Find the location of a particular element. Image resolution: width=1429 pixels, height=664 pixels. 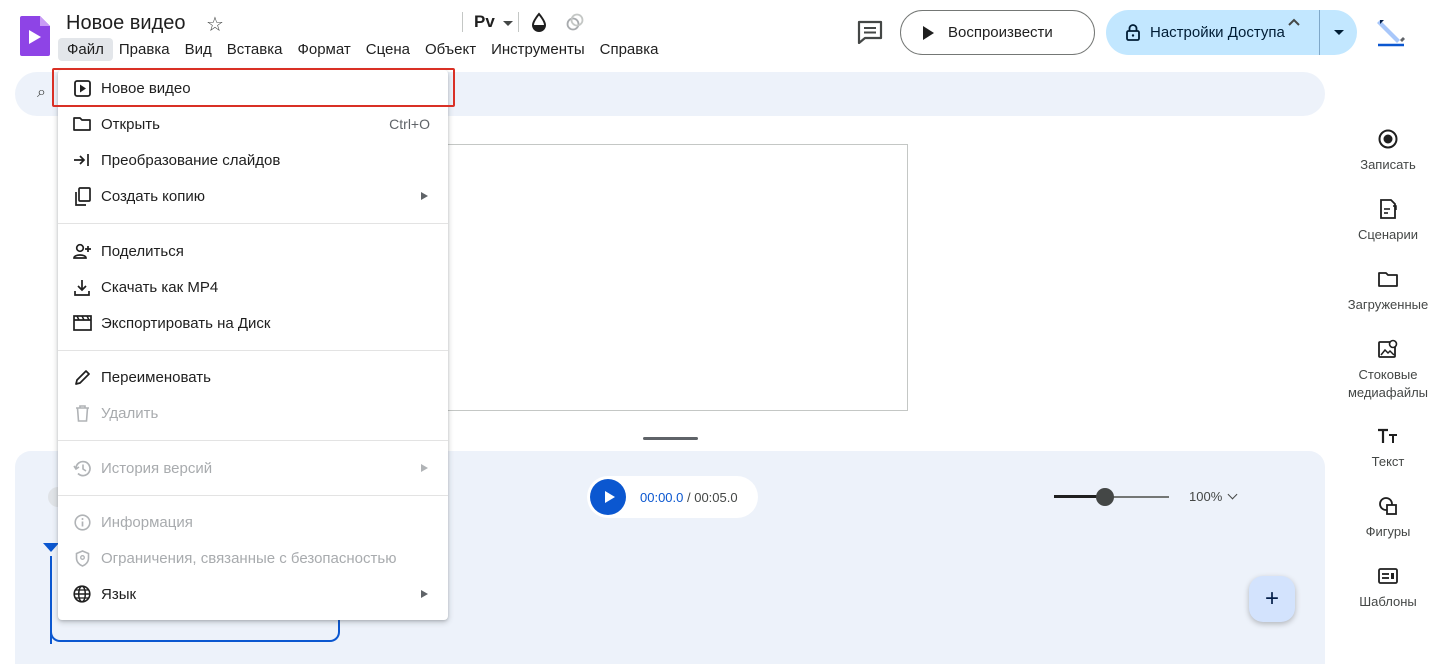

total-time: 00:05.0 is located at coordinates (716, 497).